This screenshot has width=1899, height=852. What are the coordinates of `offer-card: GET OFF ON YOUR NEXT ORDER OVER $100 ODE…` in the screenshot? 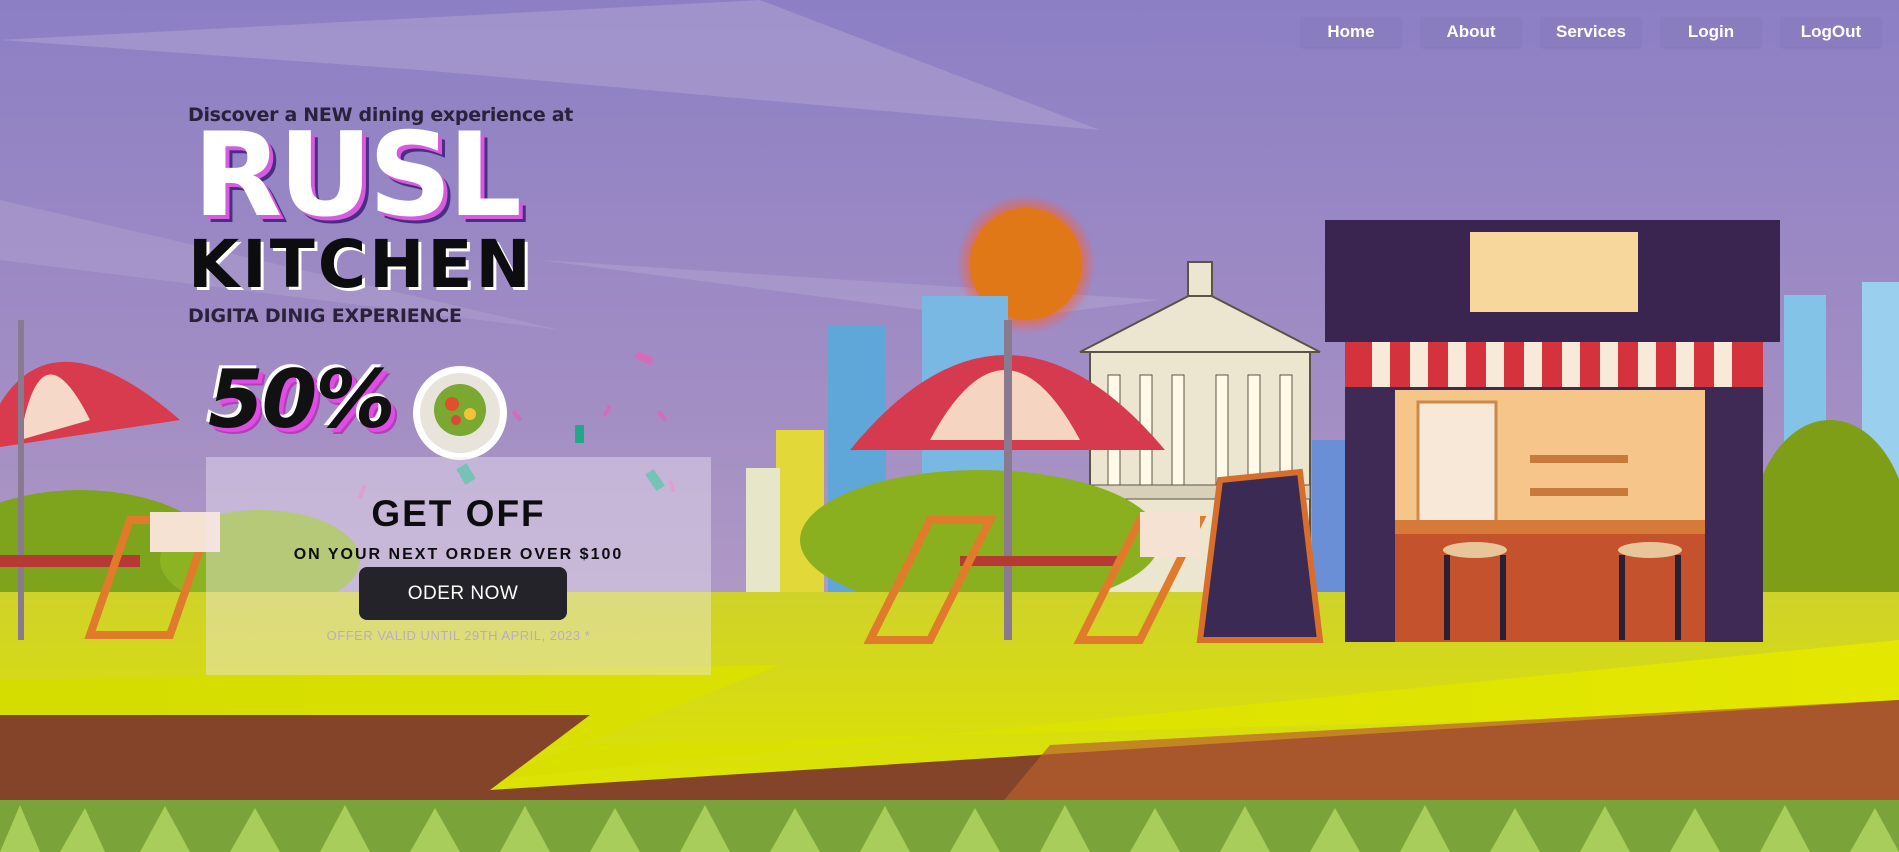 It's located at (458, 566).